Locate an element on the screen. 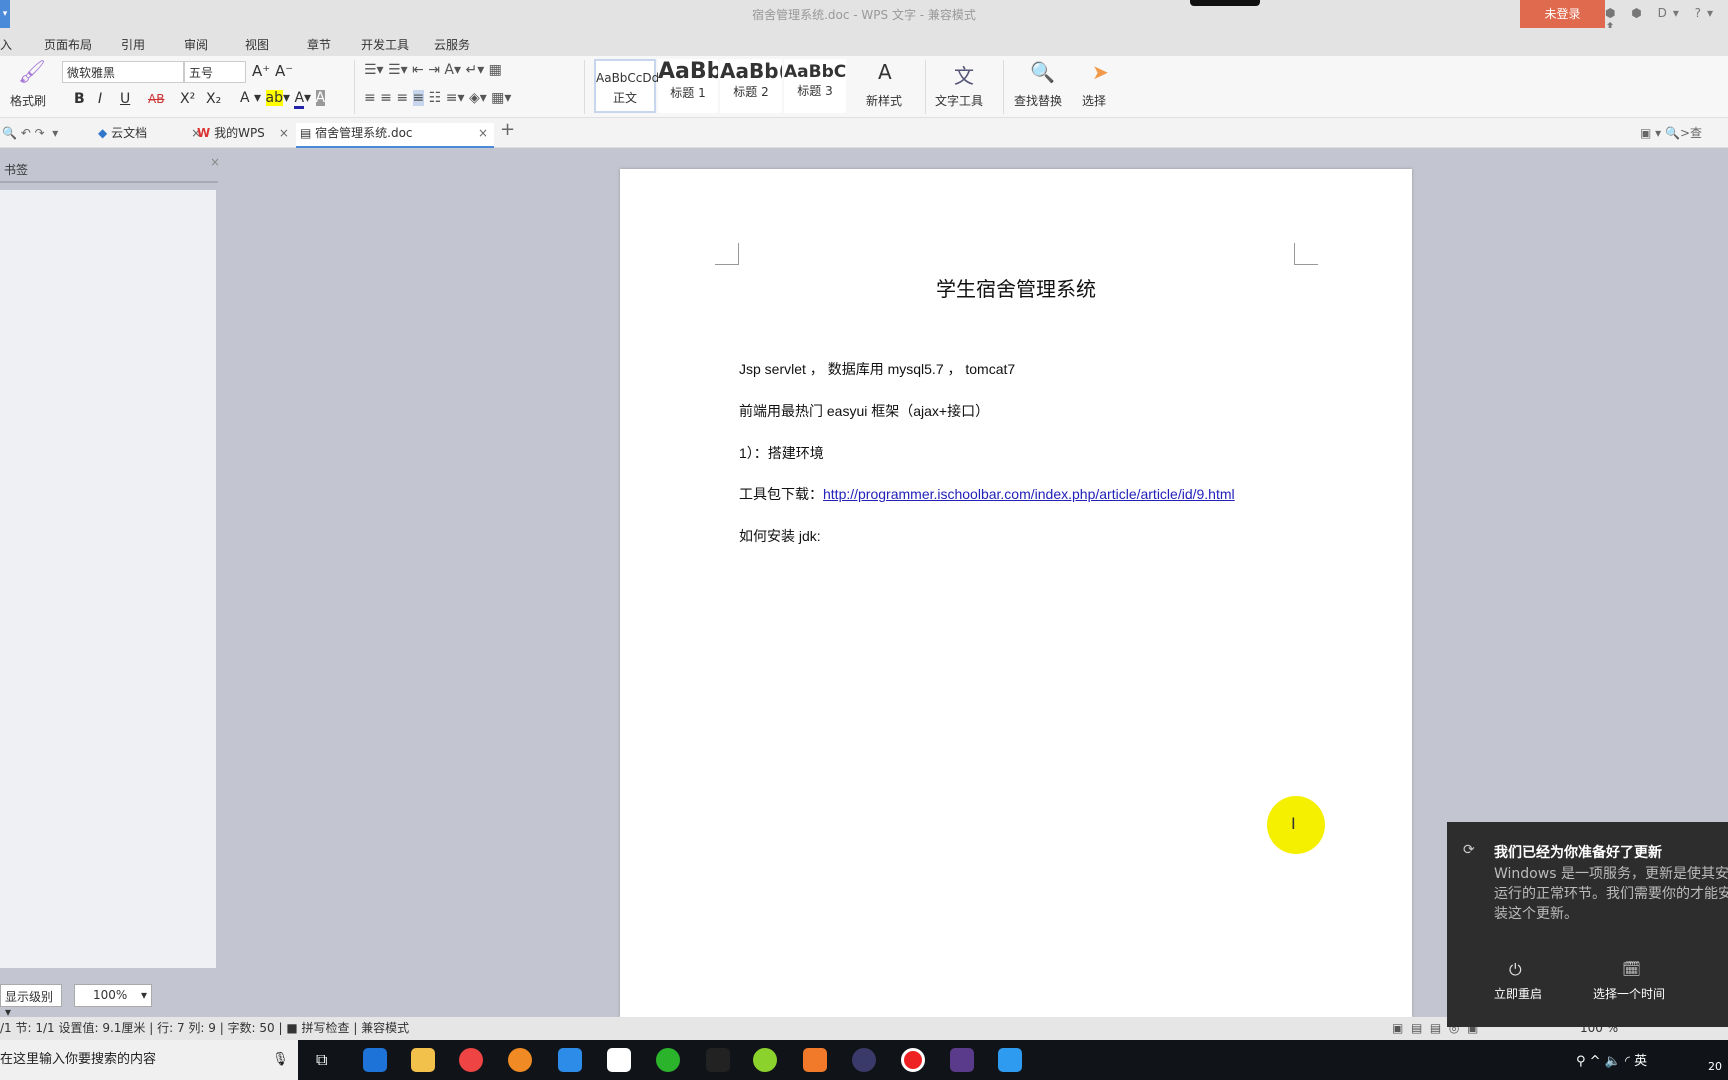  level-dropdown: 显示级别 ▾ is located at coordinates (31, 1001).